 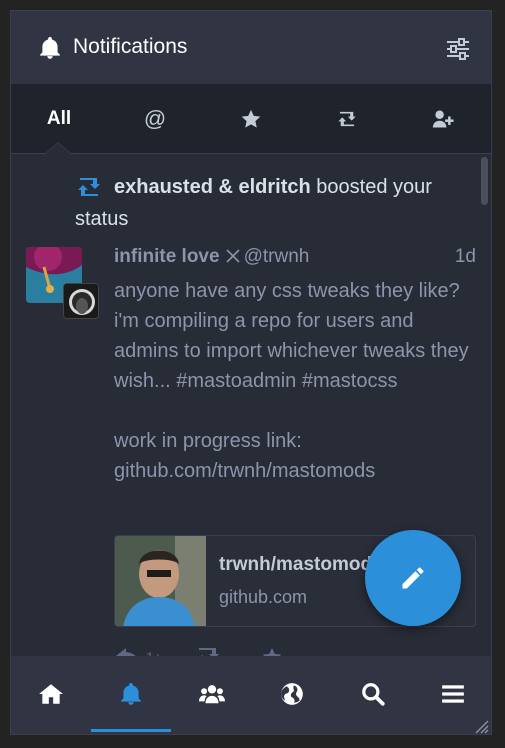 I want to click on tab-all: All, so click(x=59, y=119).